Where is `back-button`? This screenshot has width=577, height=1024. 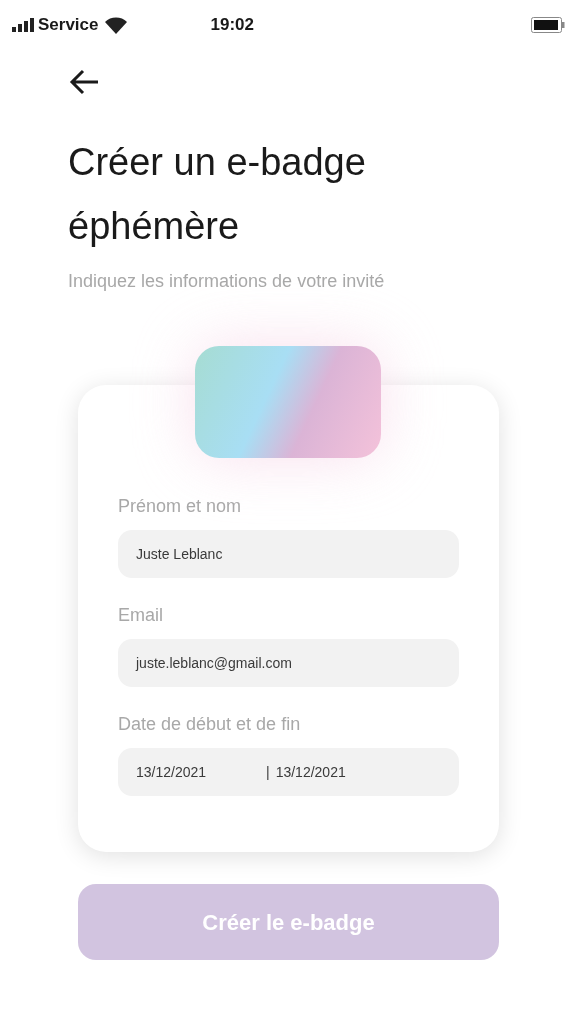 back-button is located at coordinates (84, 82).